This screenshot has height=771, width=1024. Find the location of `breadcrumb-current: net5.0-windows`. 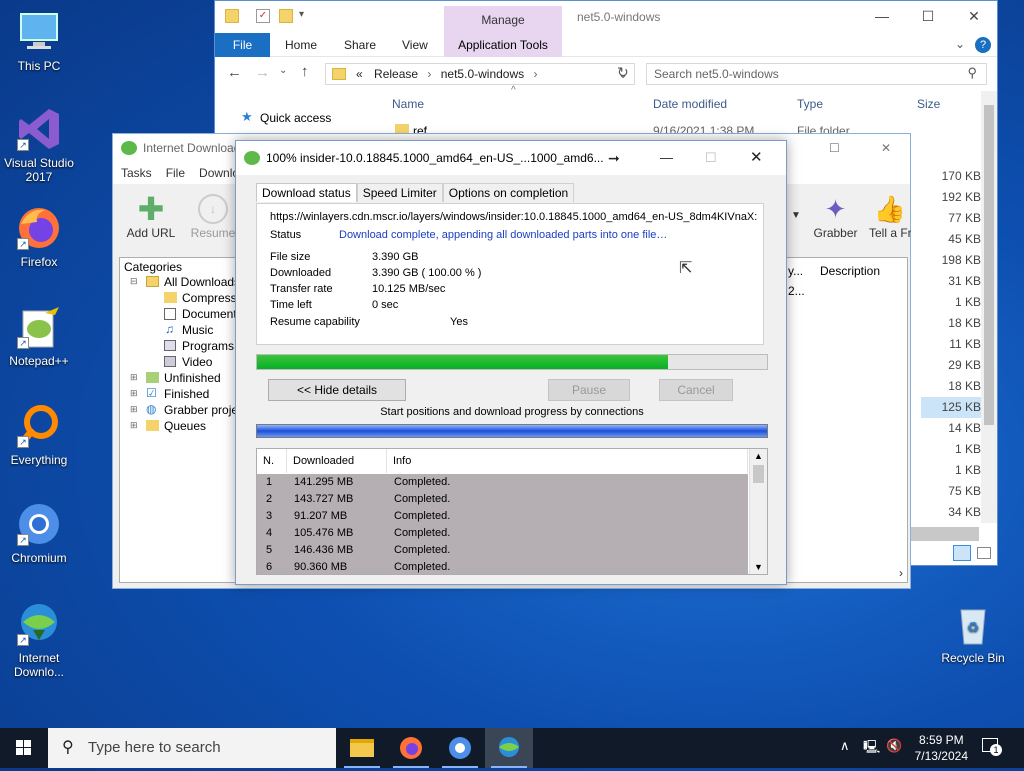

breadcrumb-current: net5.0-windows is located at coordinates (482, 74).